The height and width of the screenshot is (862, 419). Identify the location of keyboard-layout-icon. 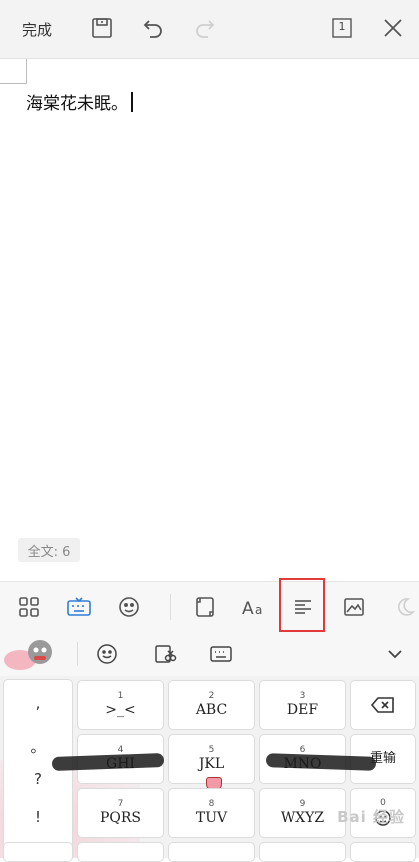
(221, 654).